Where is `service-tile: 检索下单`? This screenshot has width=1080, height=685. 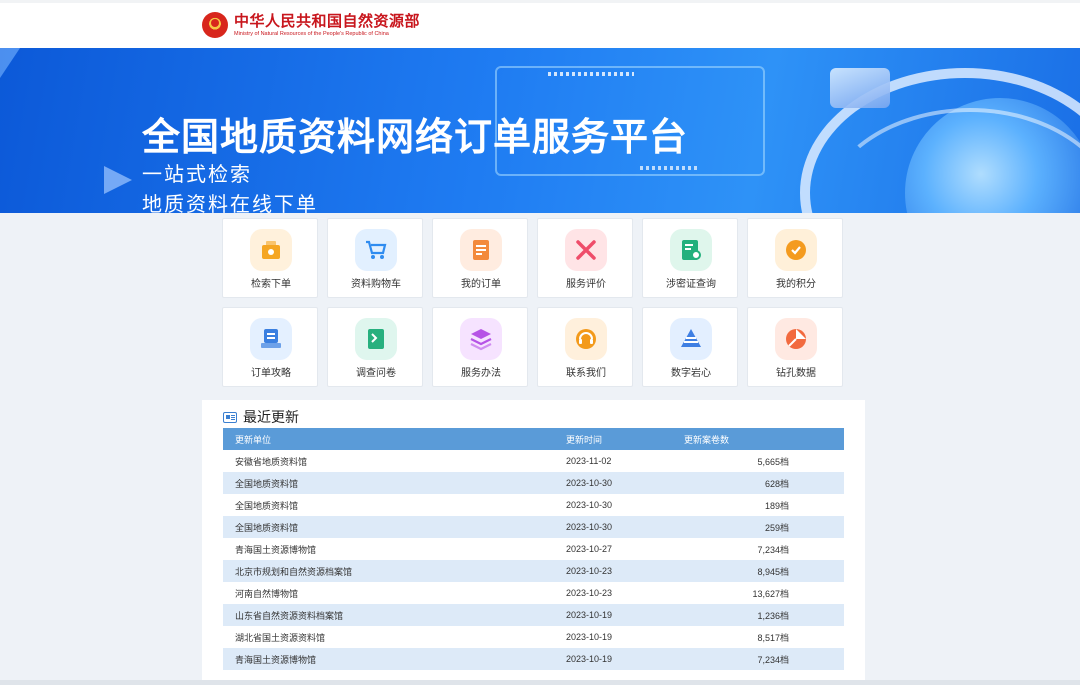
service-tile: 检索下单 is located at coordinates (270, 258).